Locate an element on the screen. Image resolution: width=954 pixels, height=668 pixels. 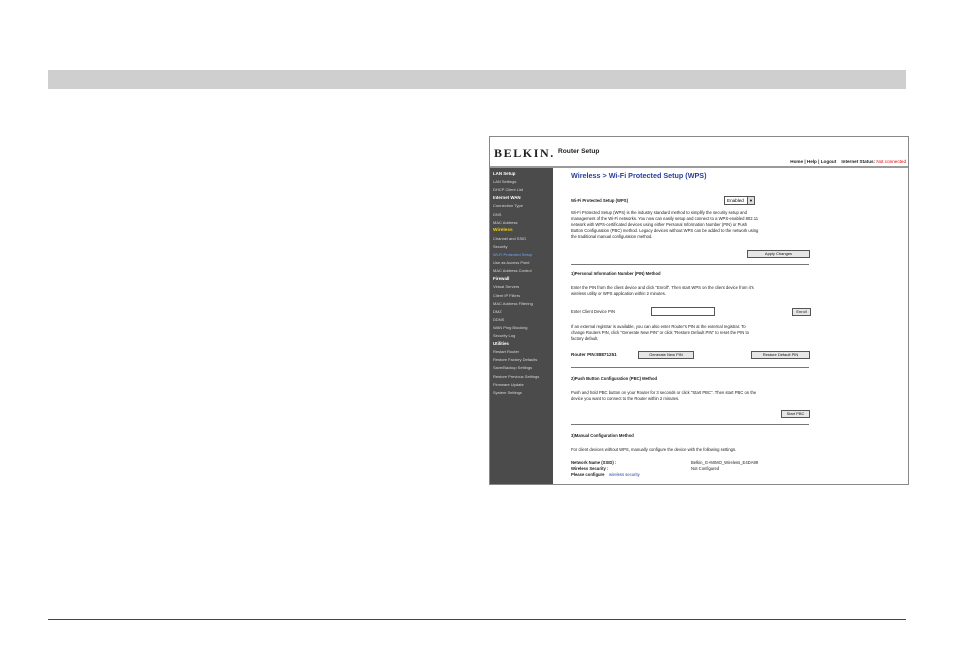
security-value: Not Configured is located at coordinates (705, 468).